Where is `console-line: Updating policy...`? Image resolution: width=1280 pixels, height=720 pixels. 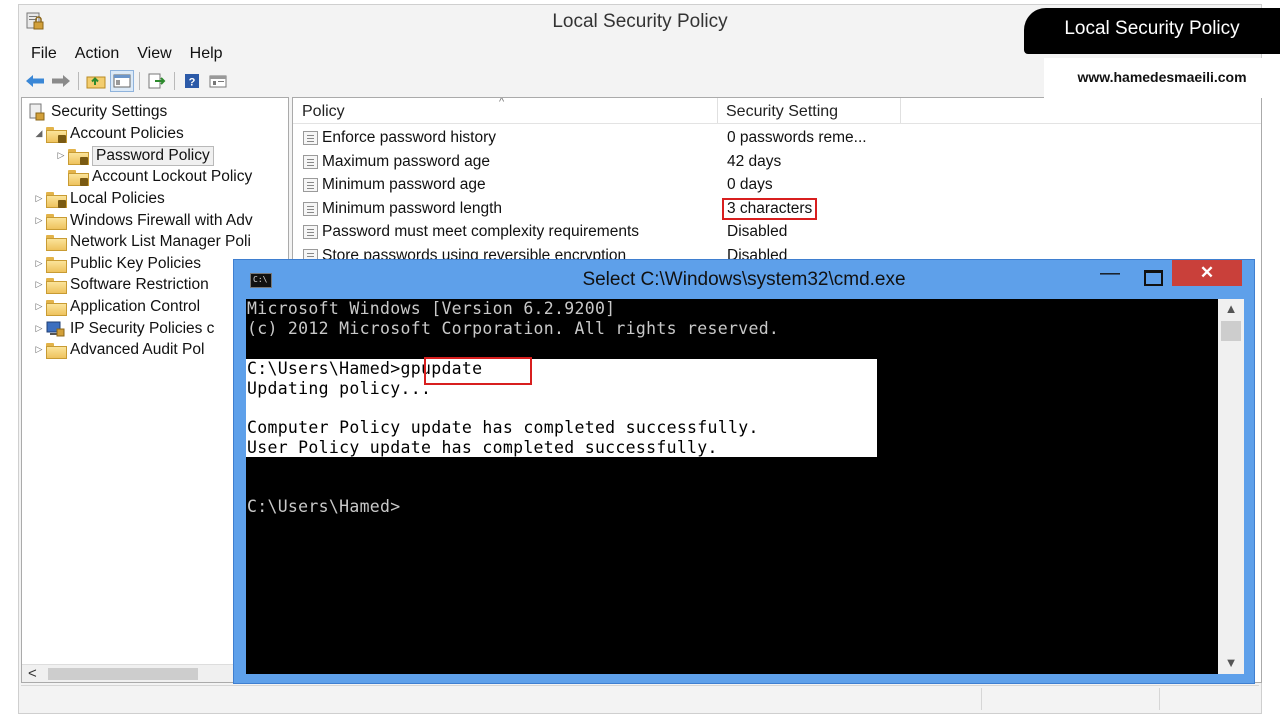
console-line: Updating policy... is located at coordinates (339, 388).